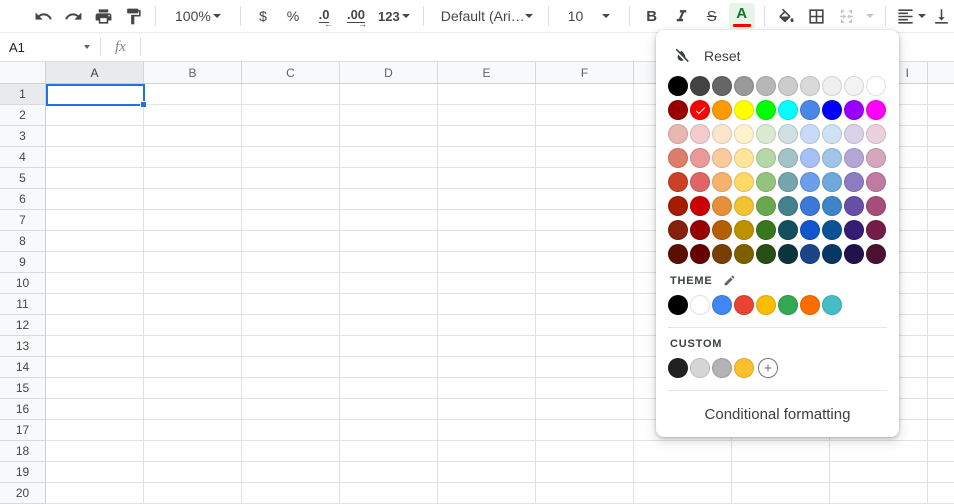  What do you see at coordinates (722, 368) in the screenshot?
I see `color-swatch-b3b3b3` at bounding box center [722, 368].